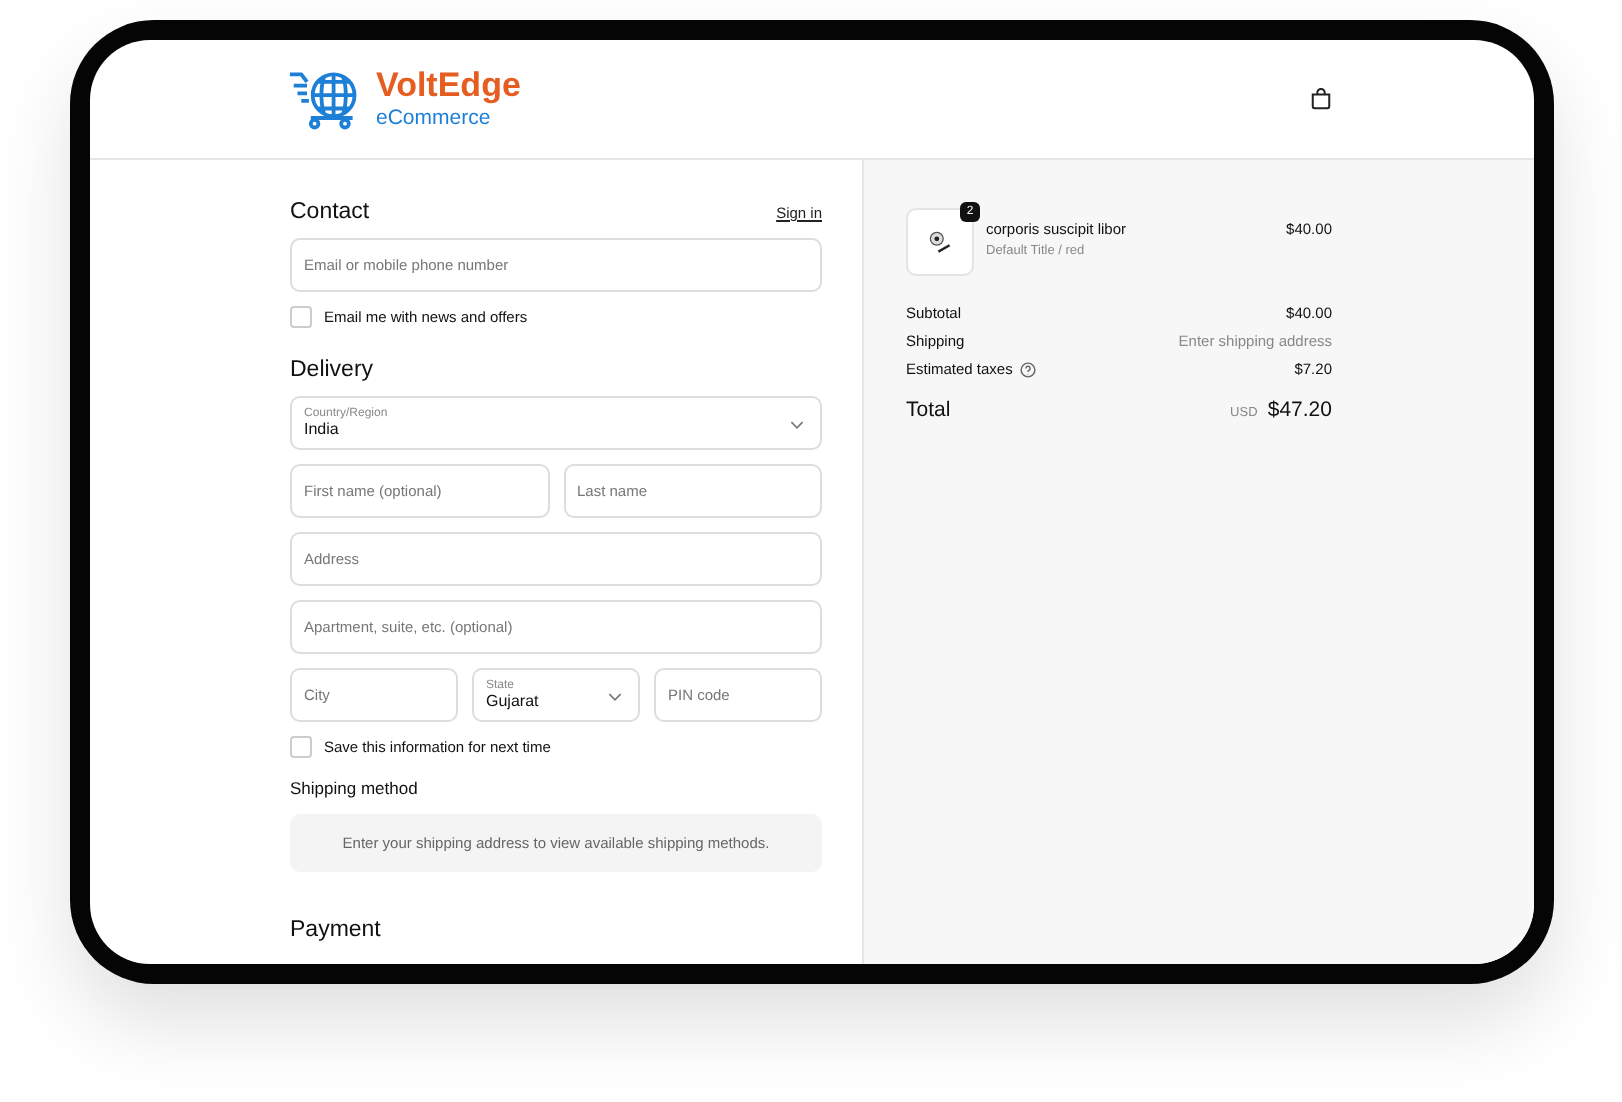 This screenshot has width=1622, height=1102. What do you see at coordinates (448, 85) in the screenshot?
I see `brand-name: VoltEdge` at bounding box center [448, 85].